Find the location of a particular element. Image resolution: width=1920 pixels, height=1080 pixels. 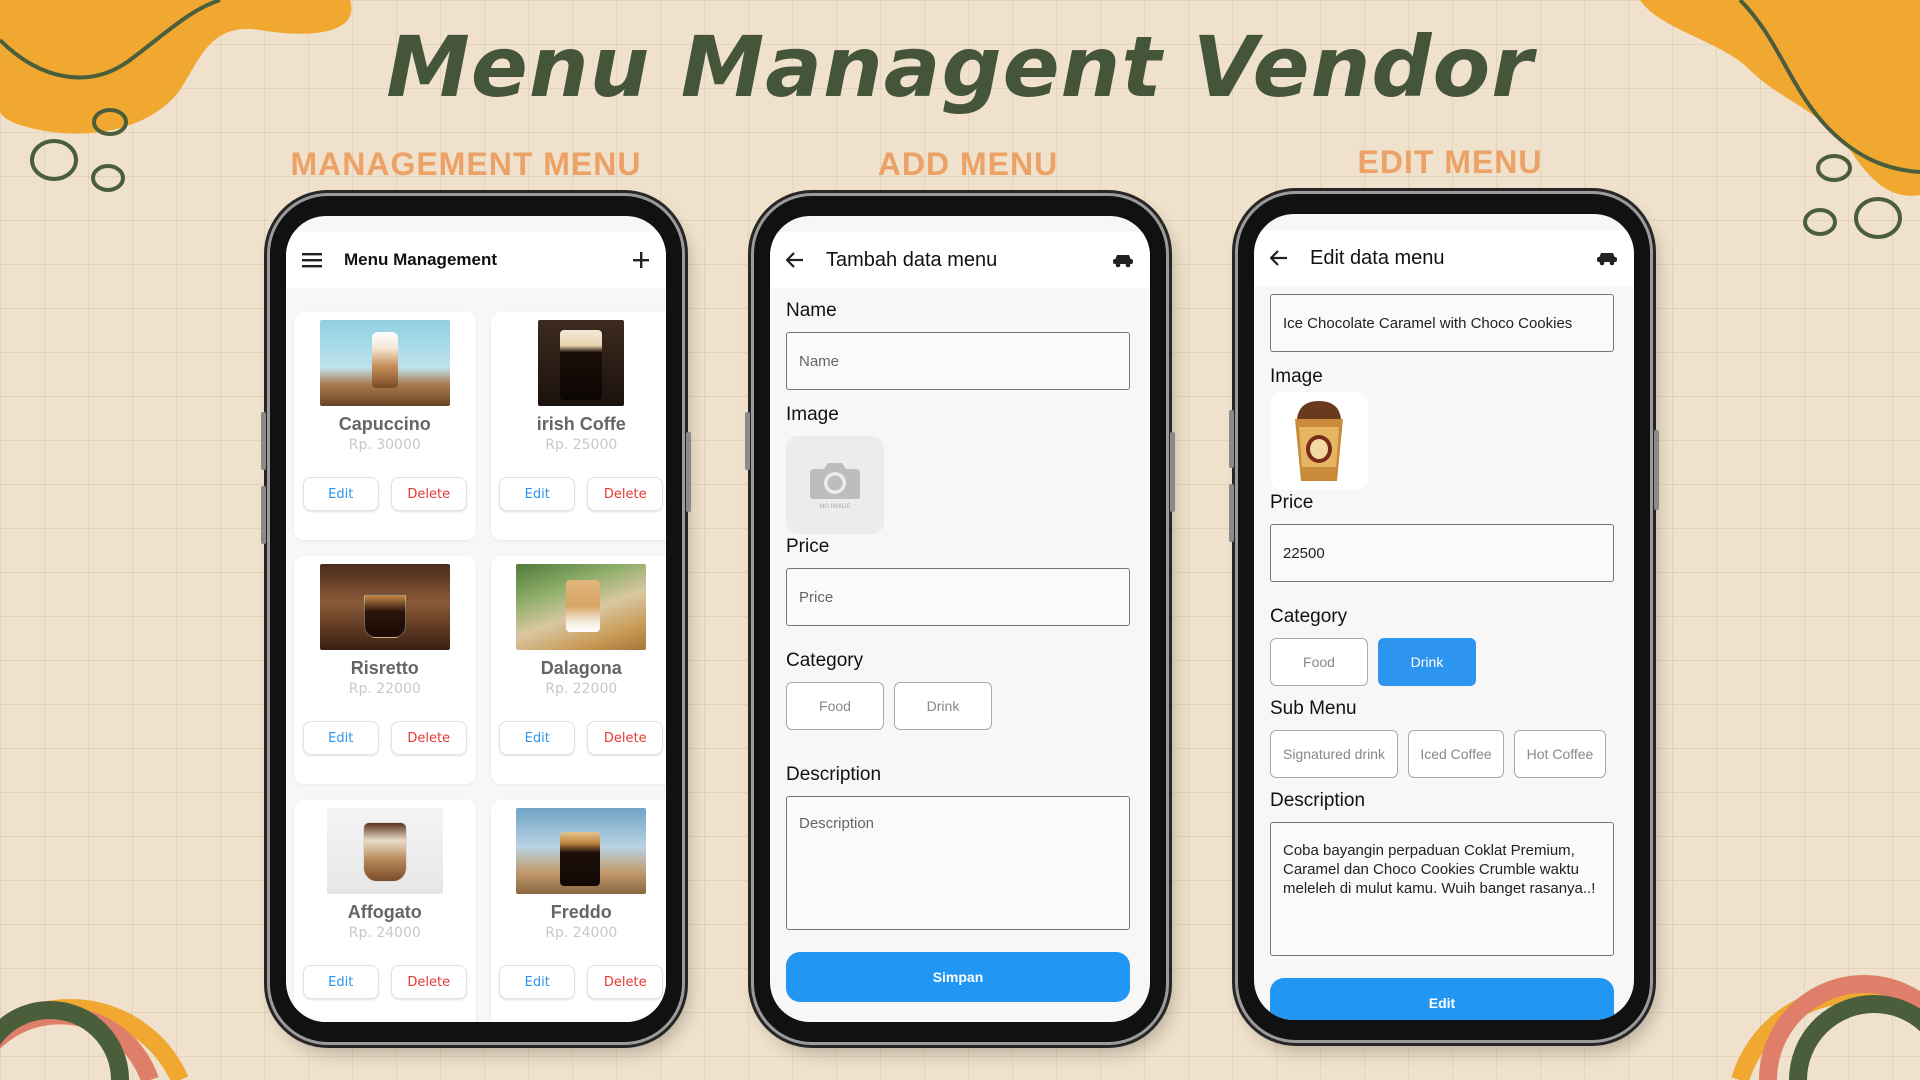

menu-item-name: Capuccino is located at coordinates (384, 424).